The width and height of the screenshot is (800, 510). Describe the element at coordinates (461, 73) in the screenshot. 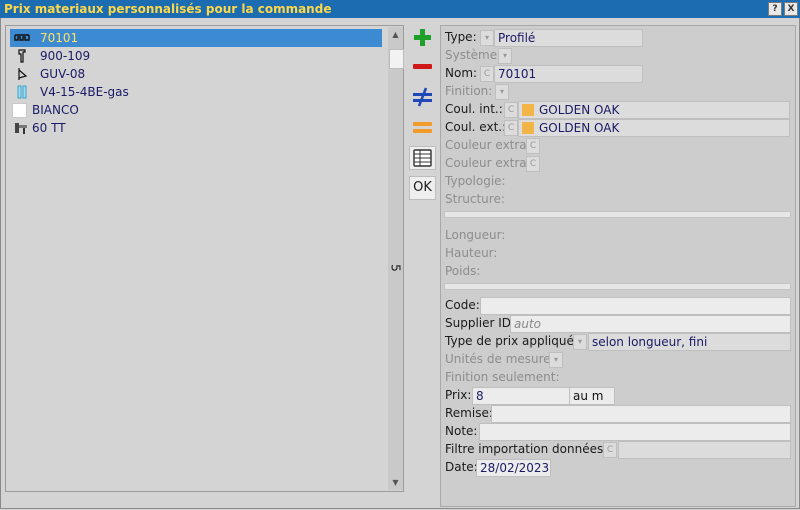

I see `name-label: Nom:` at that location.